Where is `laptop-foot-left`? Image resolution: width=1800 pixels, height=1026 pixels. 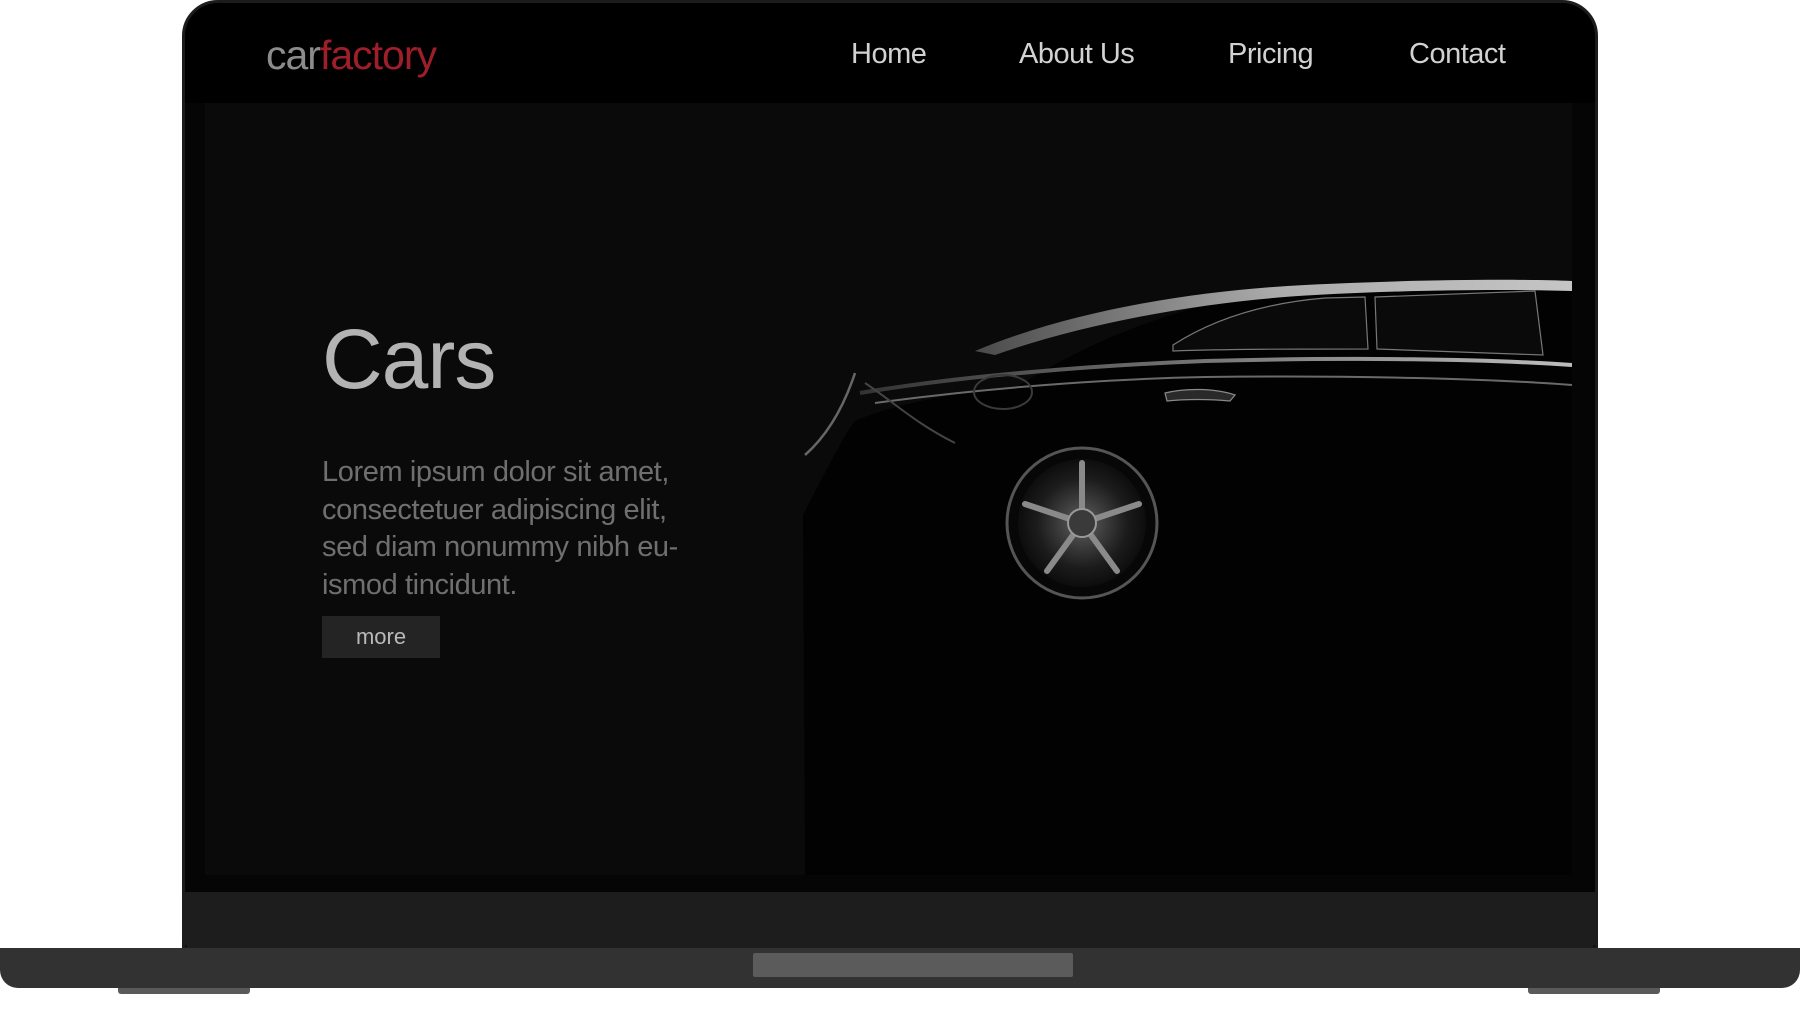 laptop-foot-left is located at coordinates (184, 991).